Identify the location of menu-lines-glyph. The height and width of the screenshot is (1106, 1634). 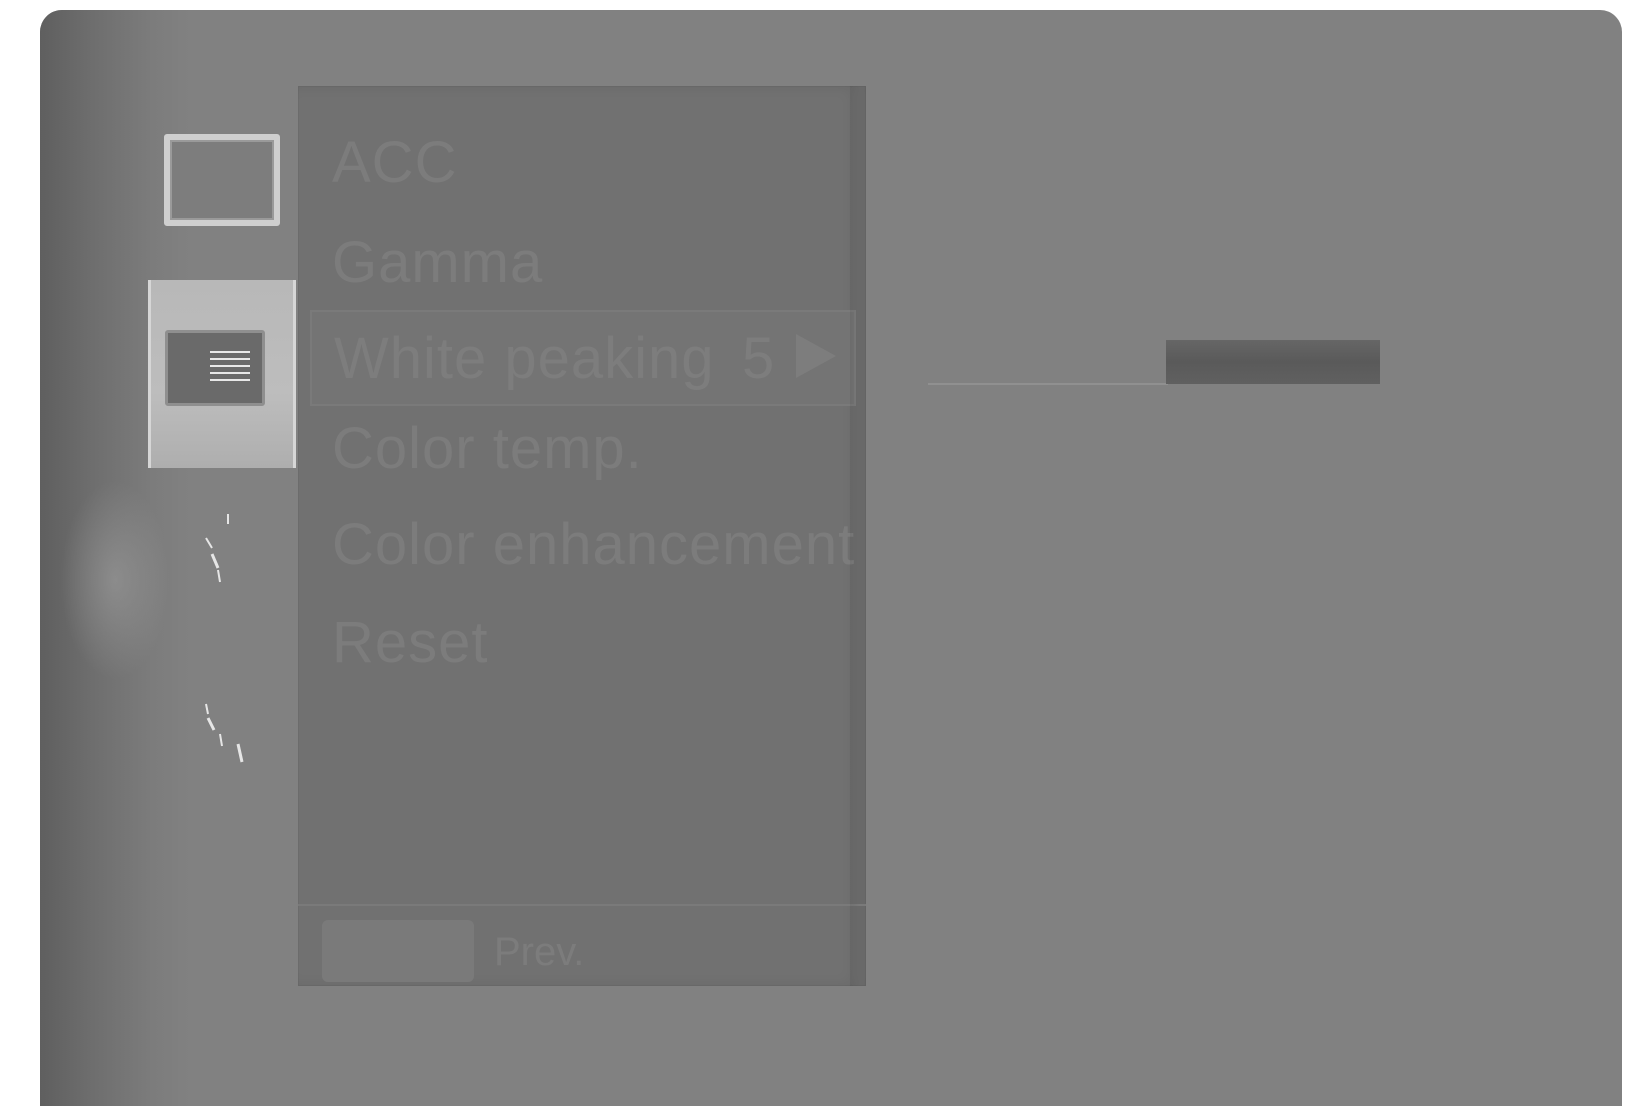
(230, 367).